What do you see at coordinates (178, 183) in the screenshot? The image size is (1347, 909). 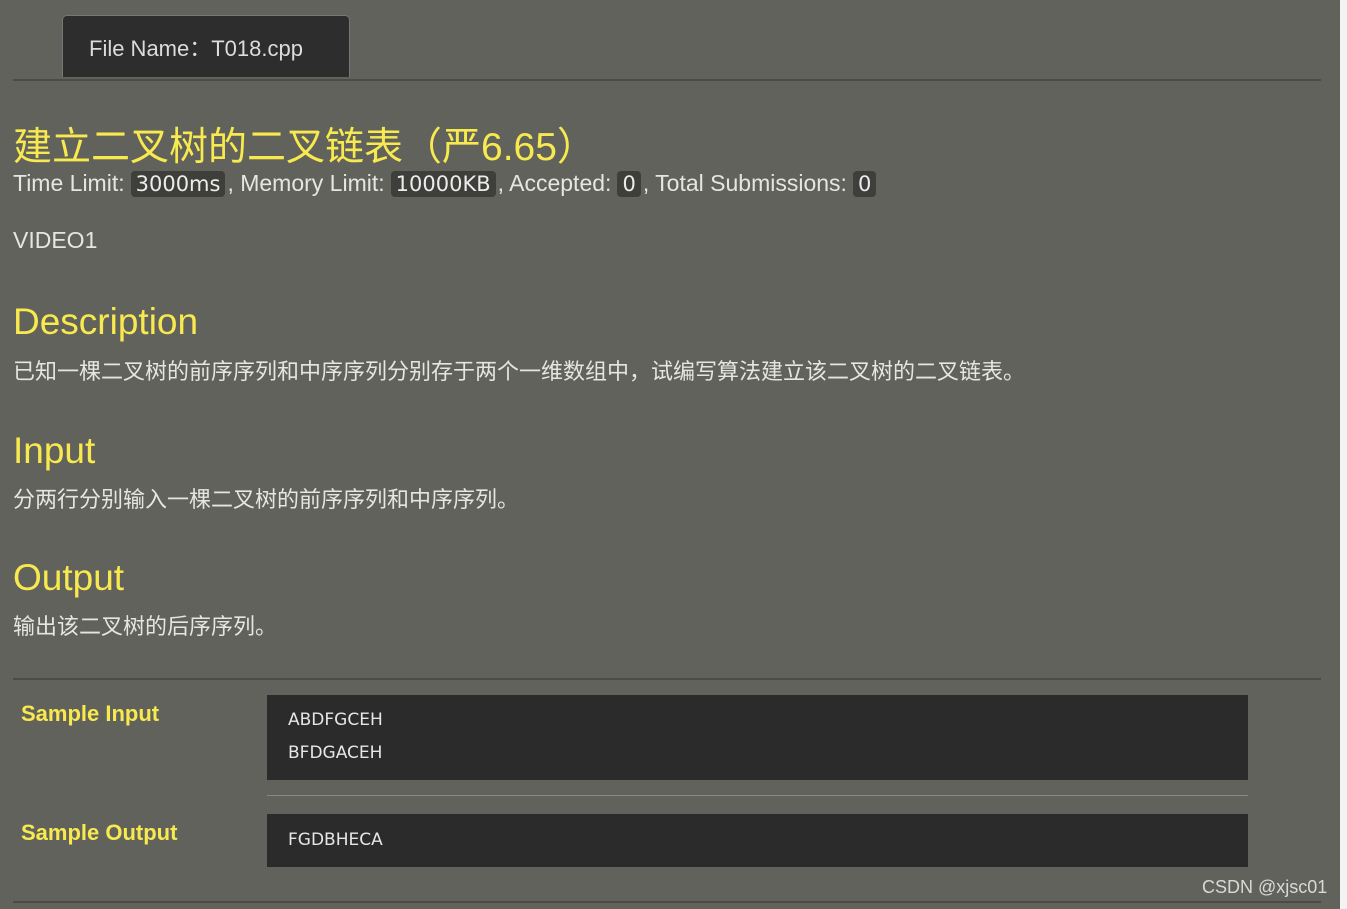 I see `time-limit-value: 3000ms` at bounding box center [178, 183].